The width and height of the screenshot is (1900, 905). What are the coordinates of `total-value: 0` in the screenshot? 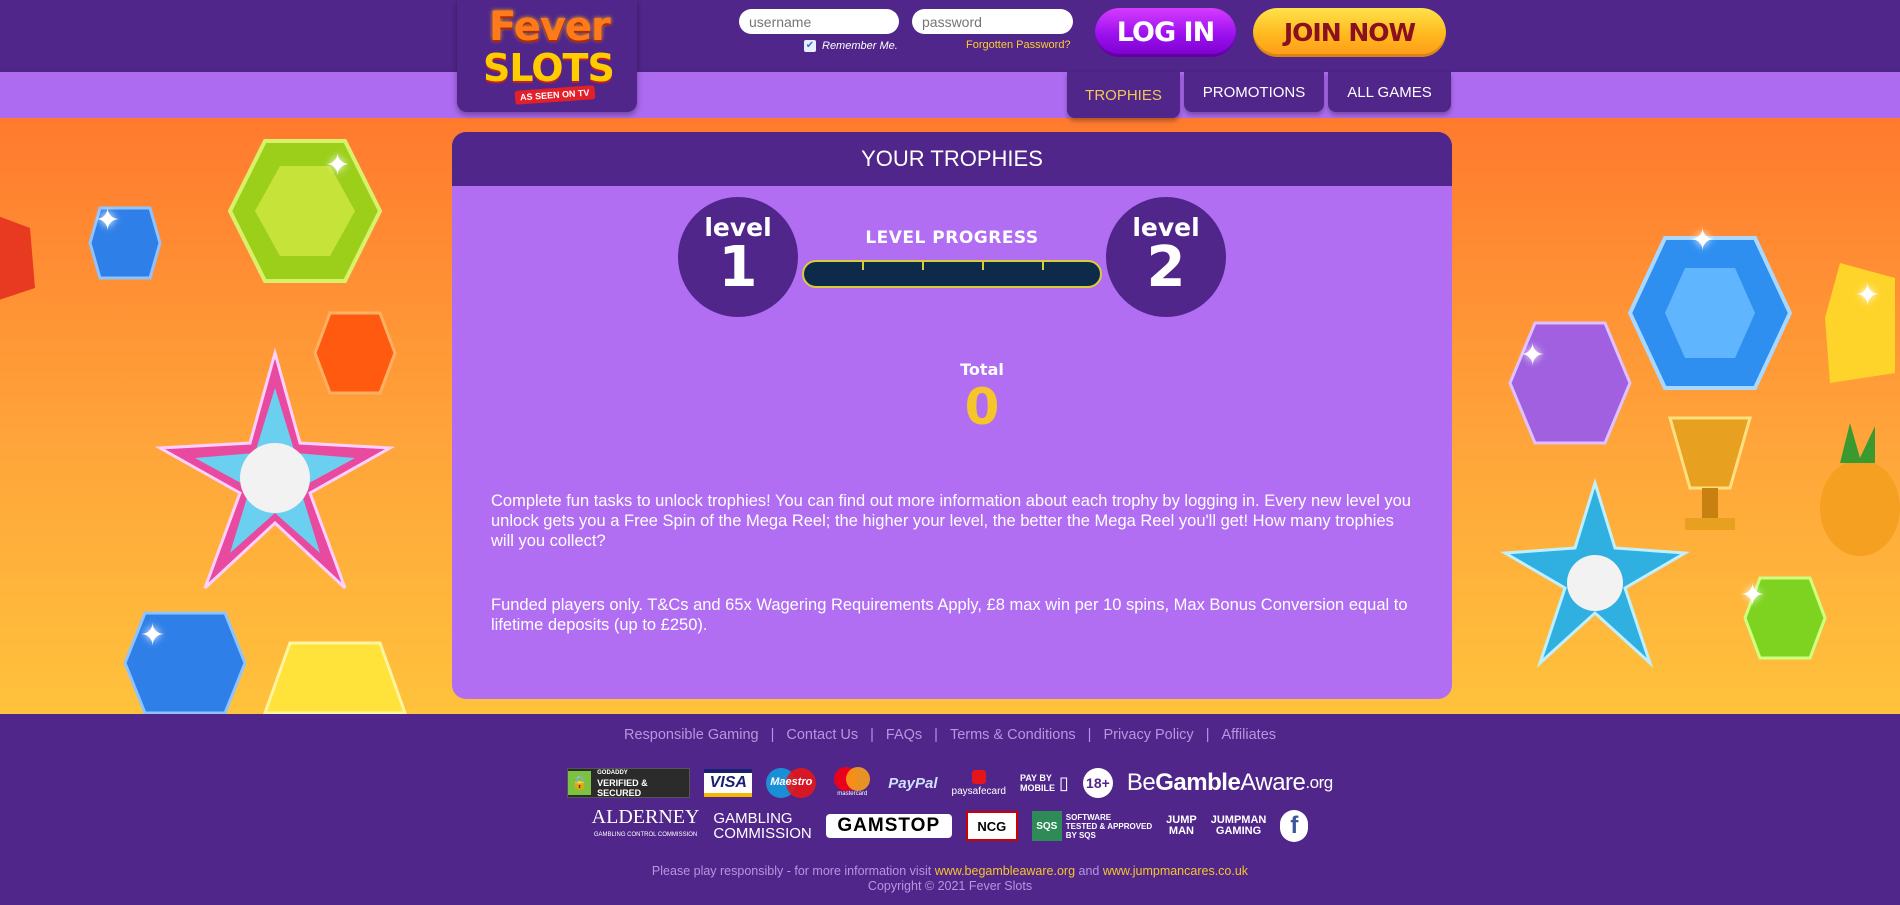 It's located at (982, 407).